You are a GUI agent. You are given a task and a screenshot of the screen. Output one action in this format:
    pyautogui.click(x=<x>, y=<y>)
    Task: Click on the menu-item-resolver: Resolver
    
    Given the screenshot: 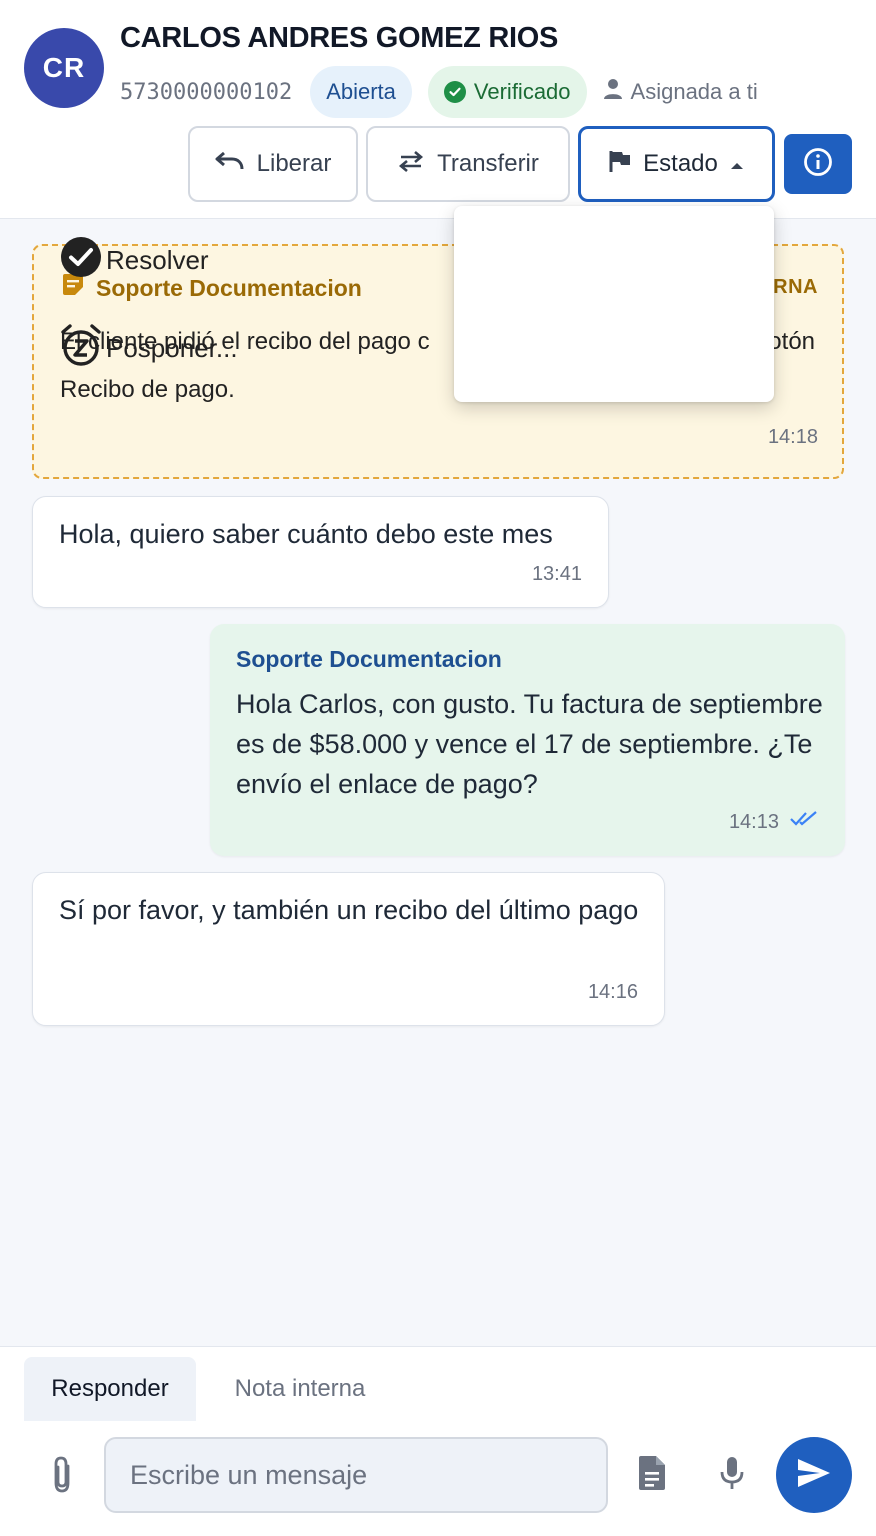 What is the action you would take?
    pyautogui.click(x=134, y=260)
    